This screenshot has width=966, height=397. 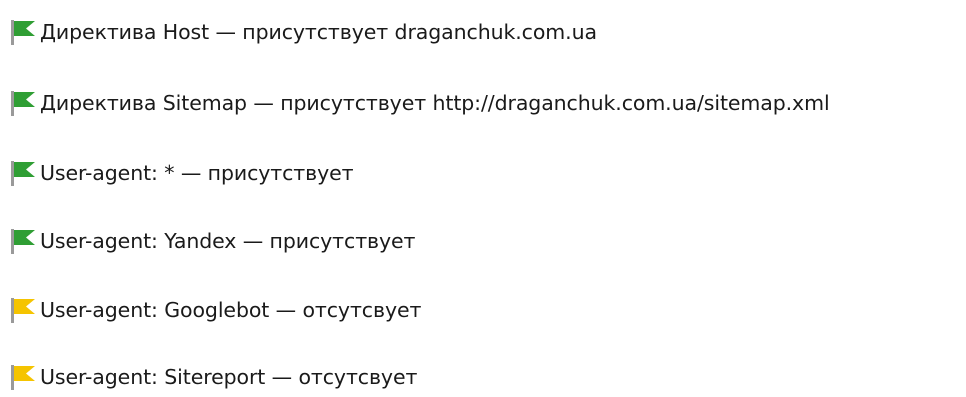 I want to click on check-item-text: User-agent: Sitereport — отсутсвует, so click(x=229, y=377).